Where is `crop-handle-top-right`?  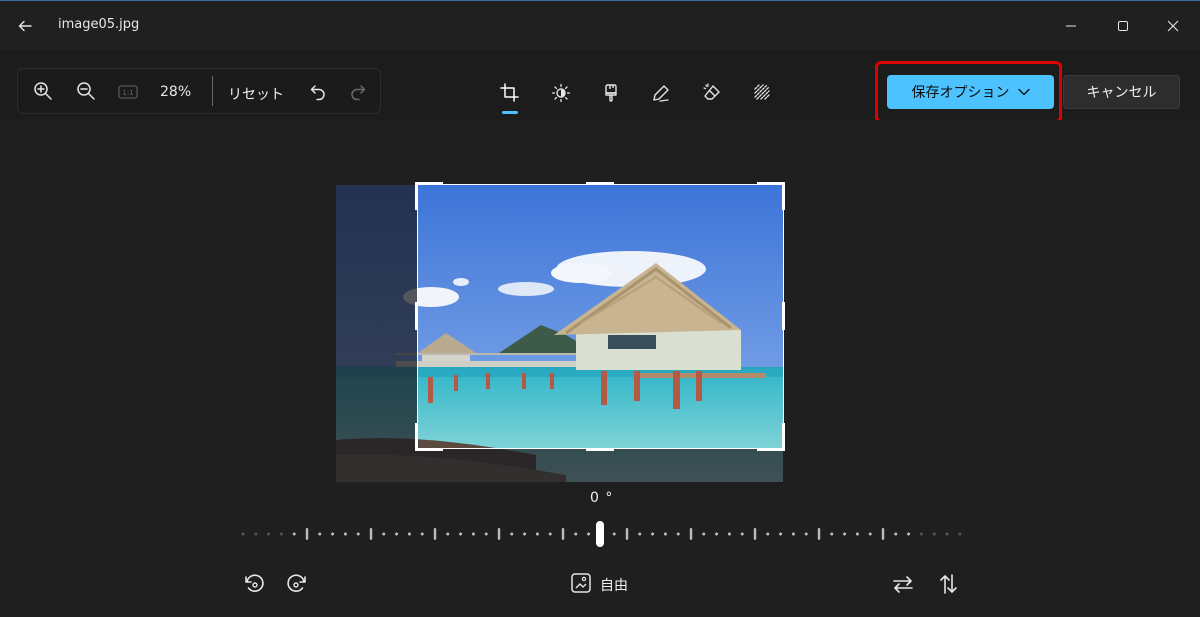
crop-handle-top-right is located at coordinates (771, 183).